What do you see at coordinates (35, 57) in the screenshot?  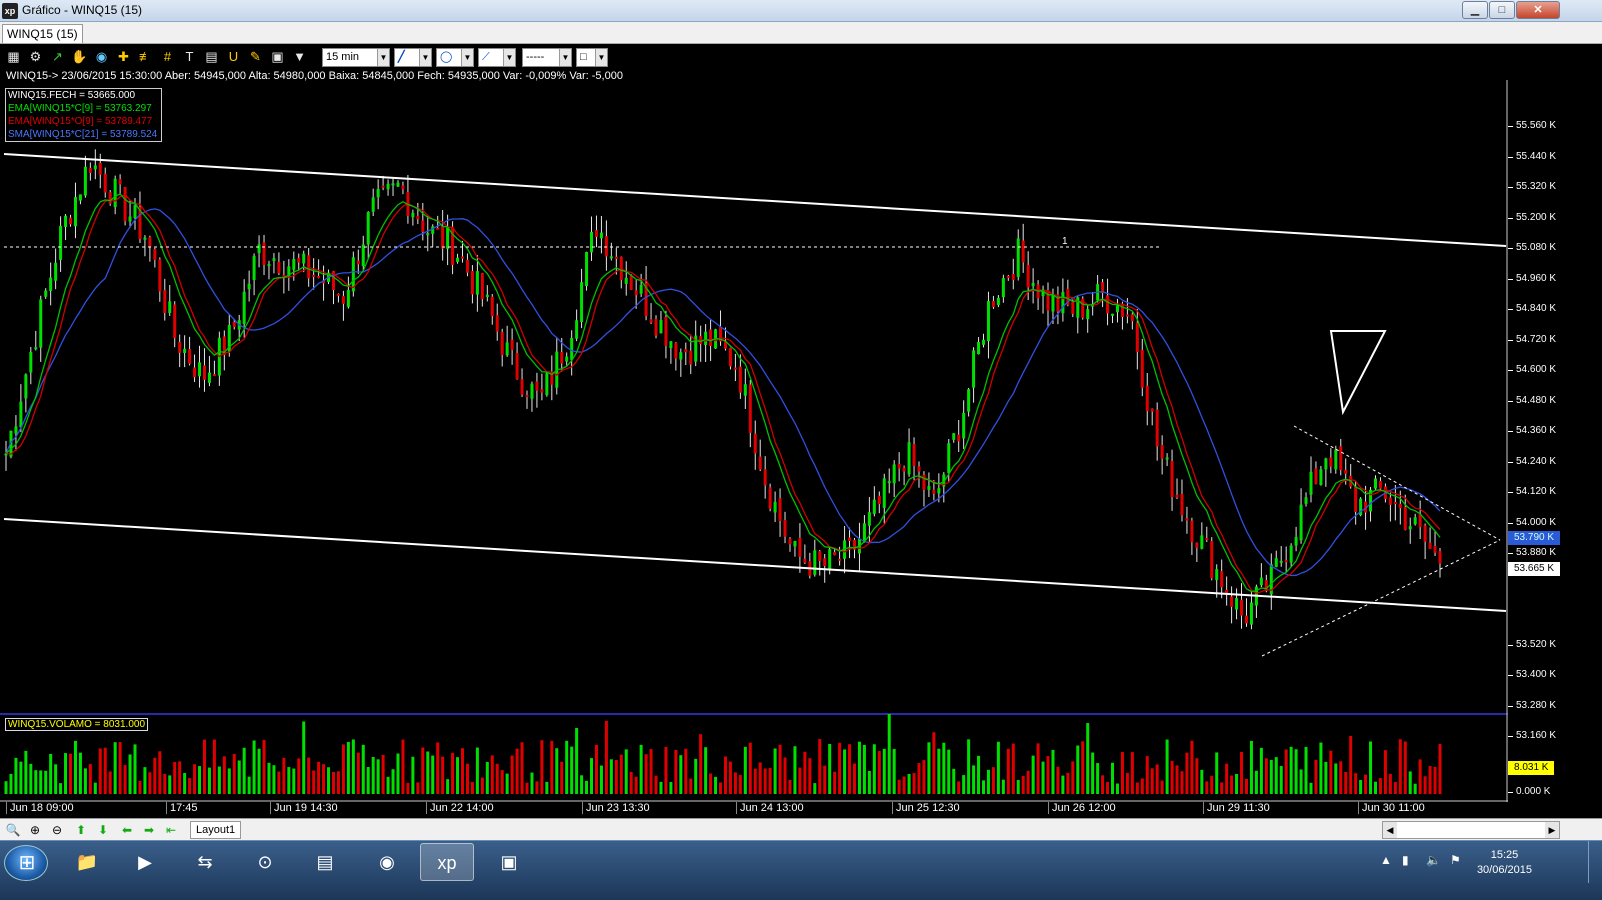 I see `gear-icon: ⚙` at bounding box center [35, 57].